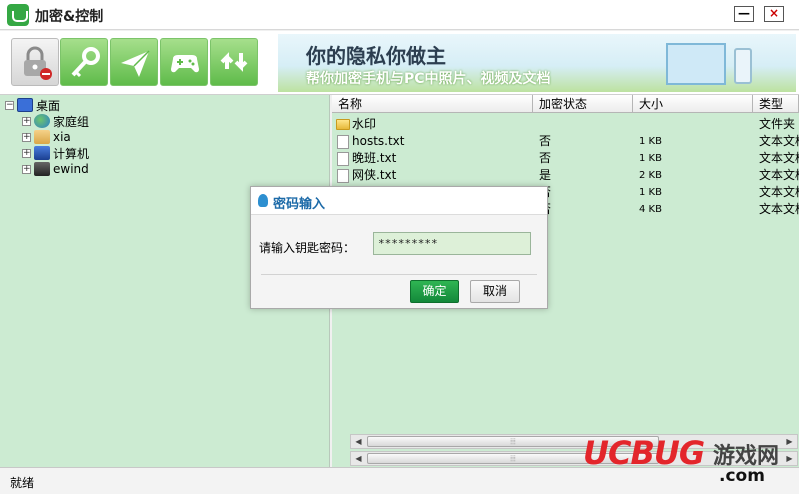  I want to click on watermark-domain: .com, so click(742, 476).